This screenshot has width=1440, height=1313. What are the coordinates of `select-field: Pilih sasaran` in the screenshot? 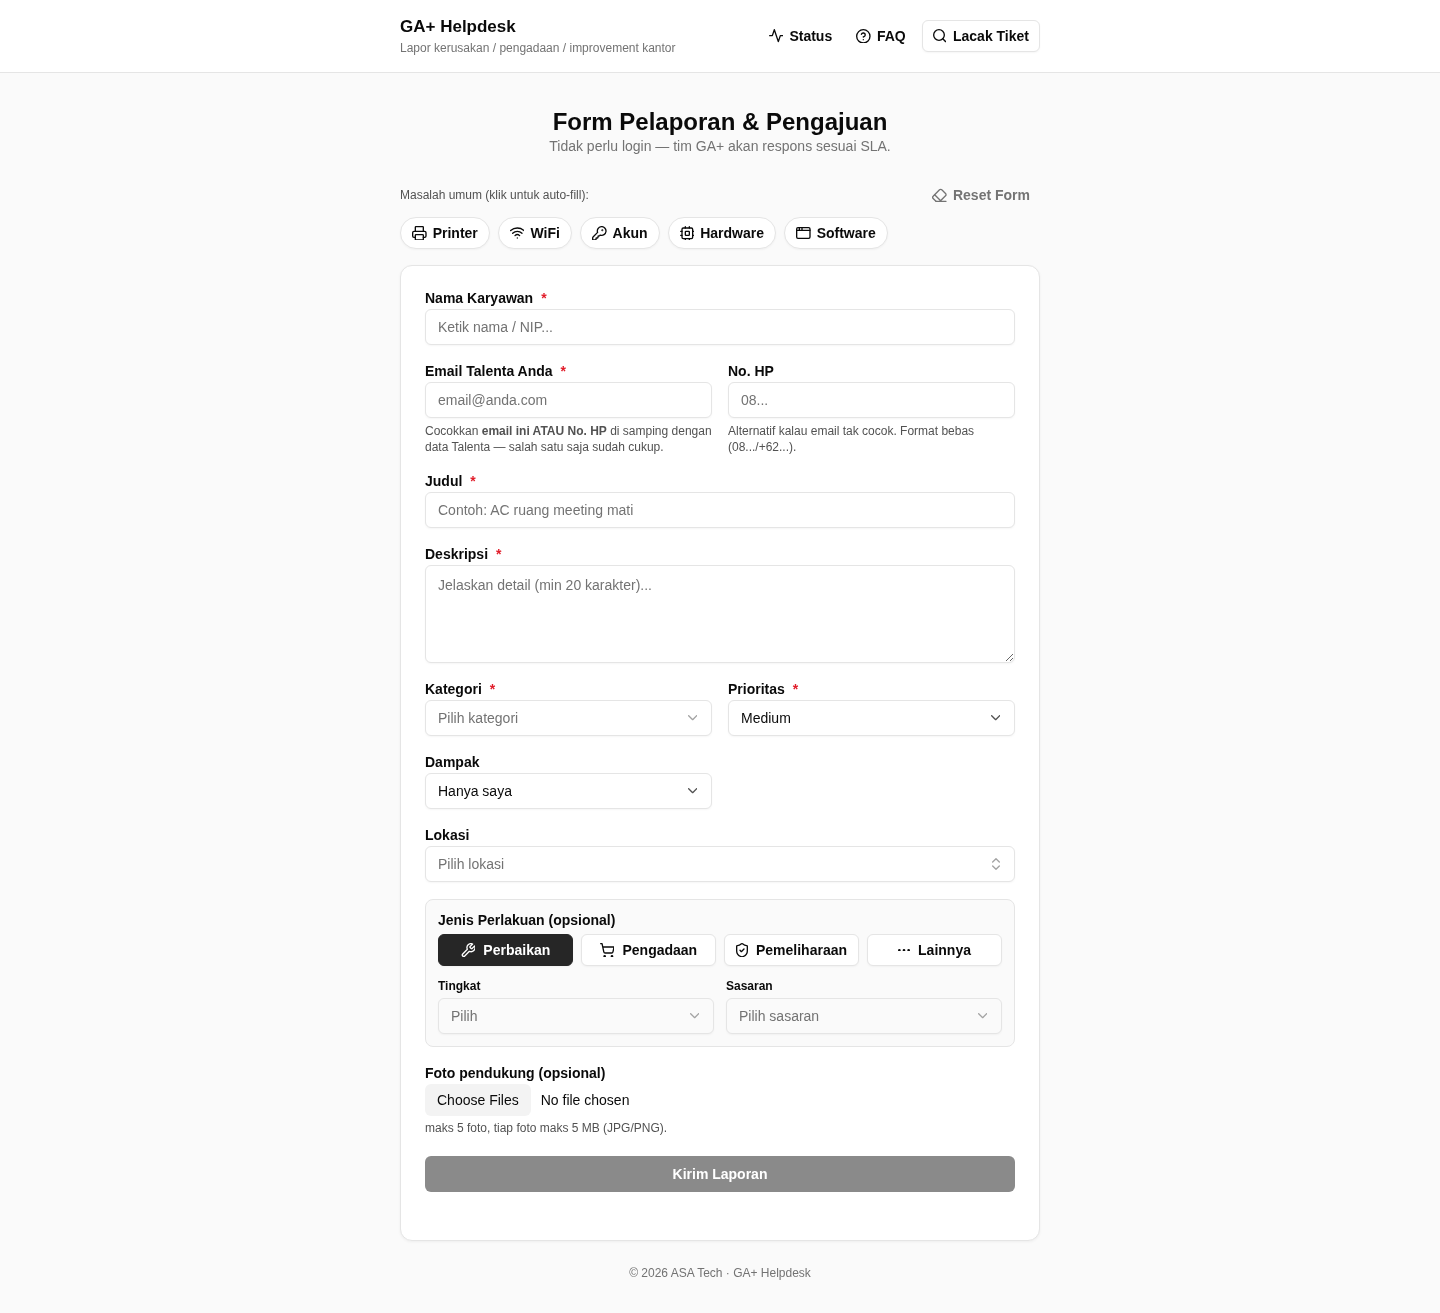 It's located at (864, 1016).